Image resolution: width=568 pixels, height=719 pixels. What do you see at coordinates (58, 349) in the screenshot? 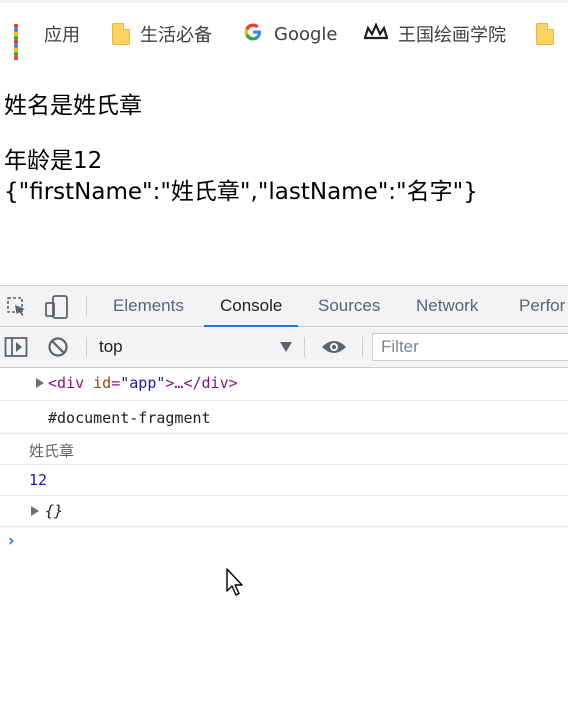
I see `clear-console-icon` at bounding box center [58, 349].